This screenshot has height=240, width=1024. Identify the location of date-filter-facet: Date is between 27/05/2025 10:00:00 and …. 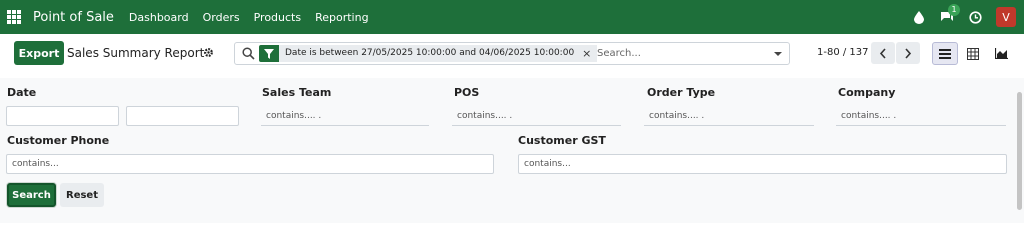
(428, 53).